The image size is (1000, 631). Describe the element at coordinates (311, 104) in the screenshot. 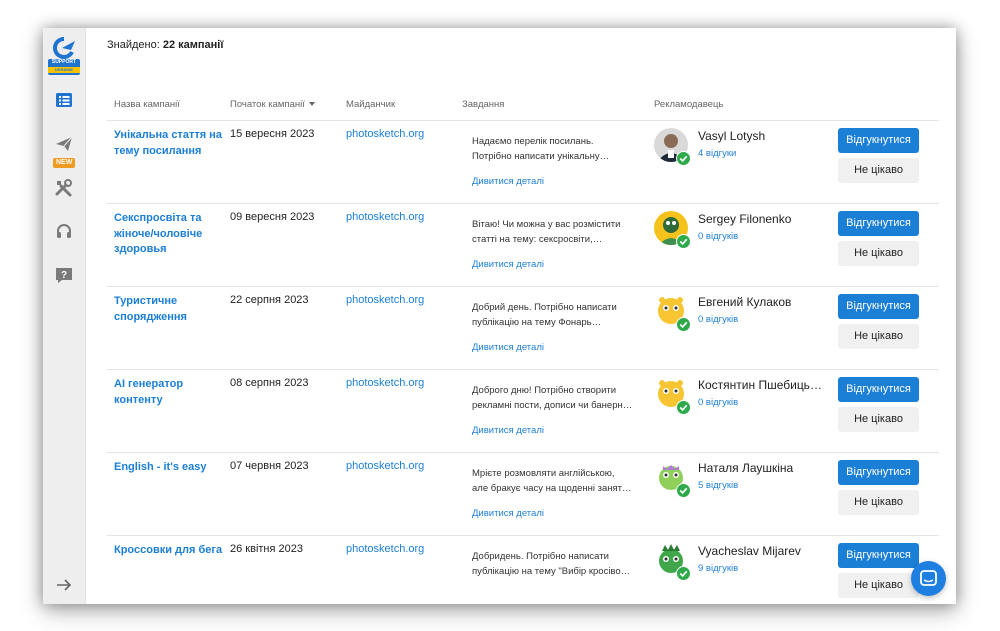

I see `sort-desc-icon` at that location.